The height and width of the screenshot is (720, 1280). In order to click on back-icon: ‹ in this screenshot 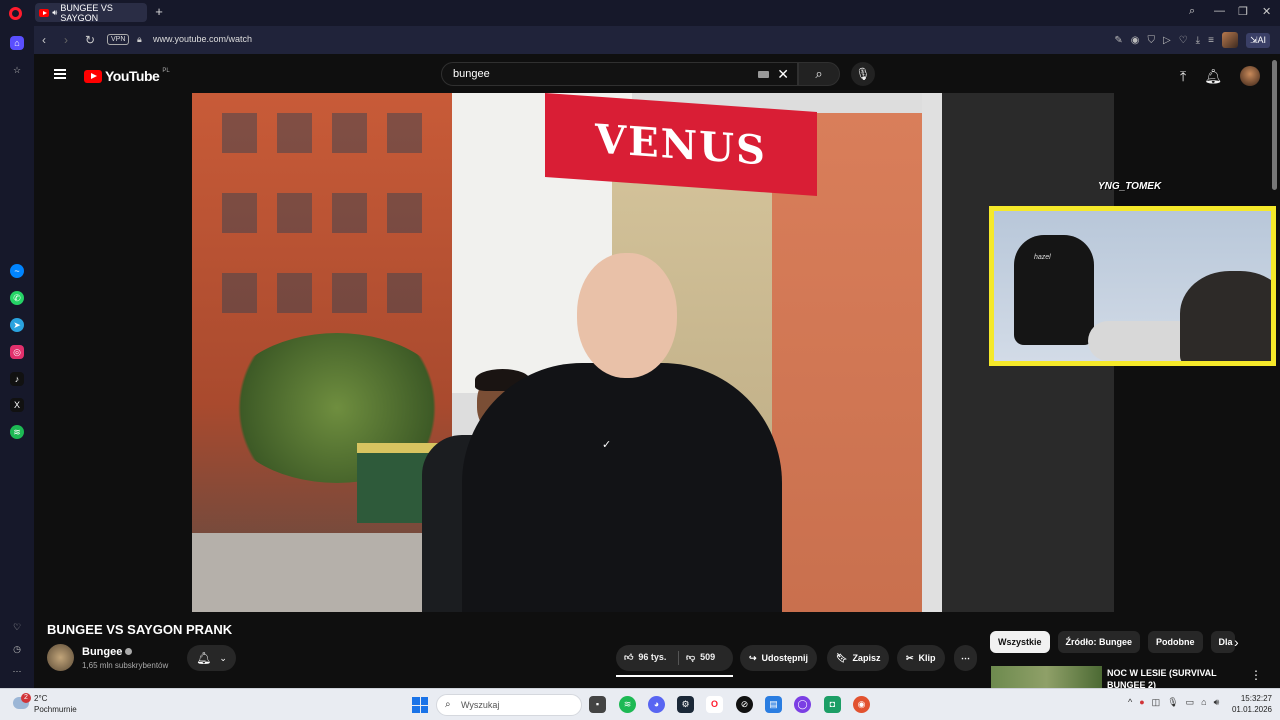, I will do `click(44, 40)`.